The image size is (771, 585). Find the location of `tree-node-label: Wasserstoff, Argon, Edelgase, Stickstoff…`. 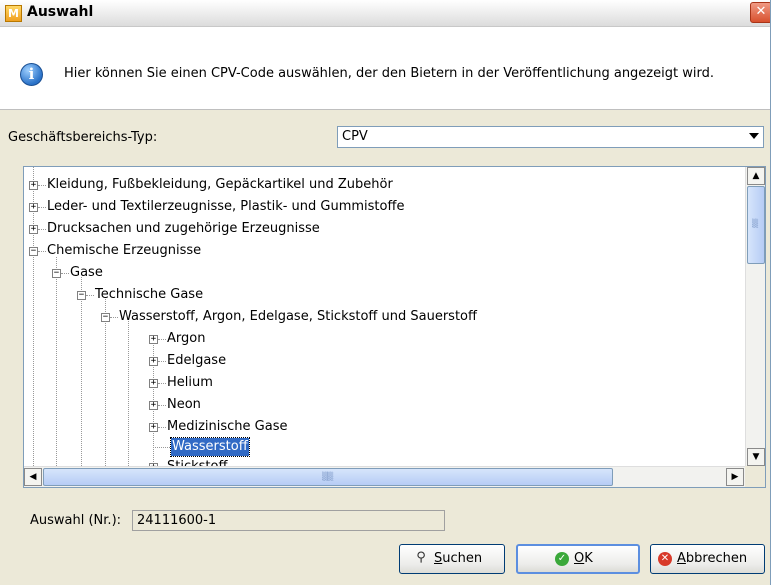

tree-node-label: Wasserstoff, Argon, Edelgase, Stickstoff… is located at coordinates (298, 316).